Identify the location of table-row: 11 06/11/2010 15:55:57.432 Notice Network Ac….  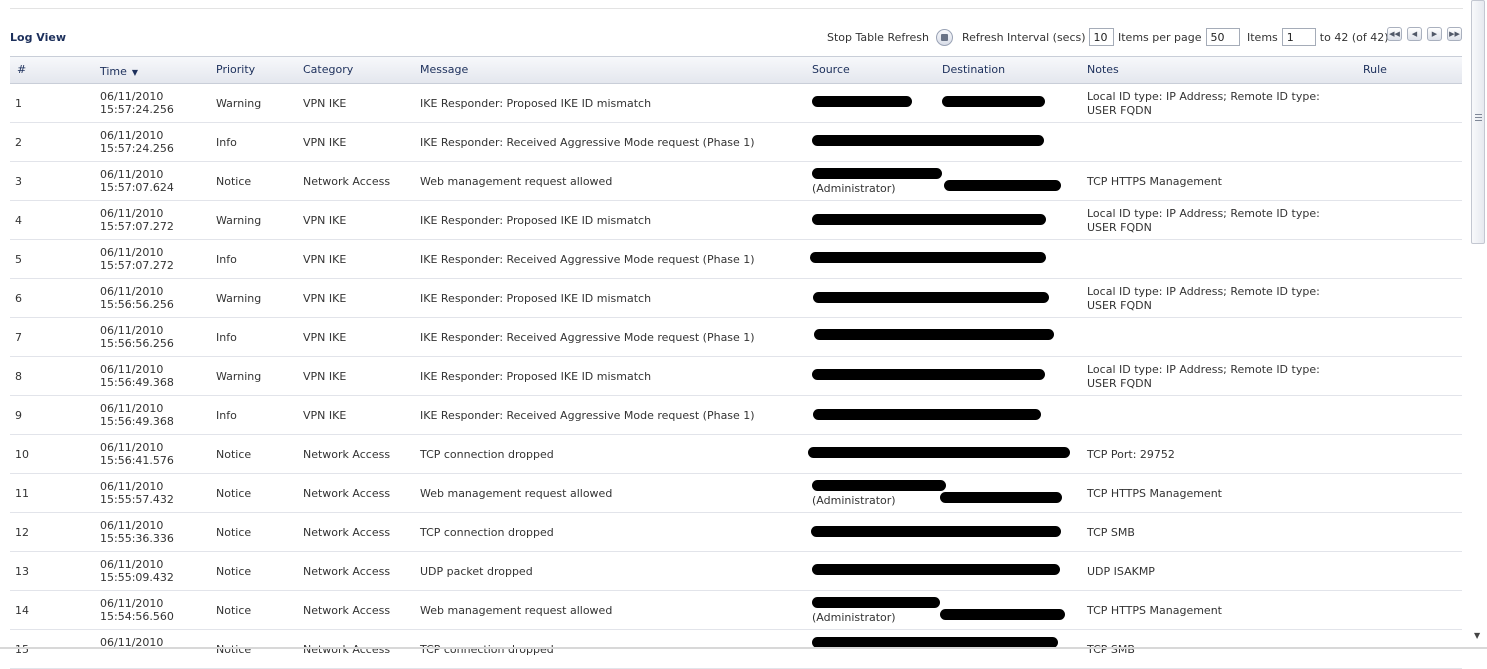
(736, 493).